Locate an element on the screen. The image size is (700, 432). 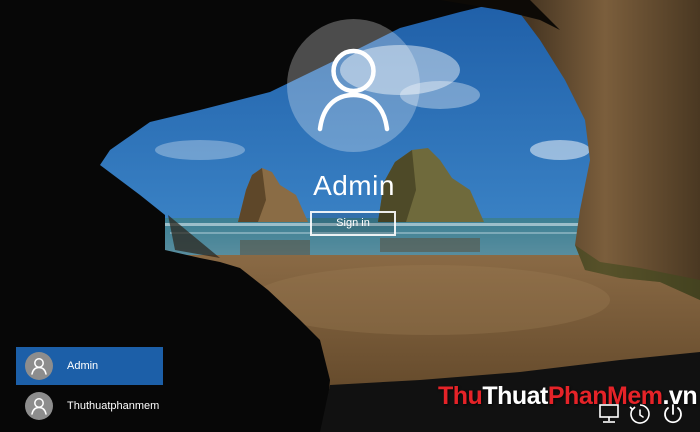
user-switcher-list: Admin Thuthuatphanmem is located at coordinates (89, 387).